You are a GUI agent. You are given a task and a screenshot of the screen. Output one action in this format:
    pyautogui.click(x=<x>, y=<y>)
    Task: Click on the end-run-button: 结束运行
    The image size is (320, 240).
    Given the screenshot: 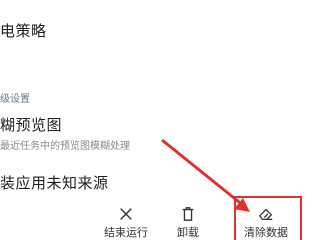 What is the action you would take?
    pyautogui.click(x=126, y=219)
    